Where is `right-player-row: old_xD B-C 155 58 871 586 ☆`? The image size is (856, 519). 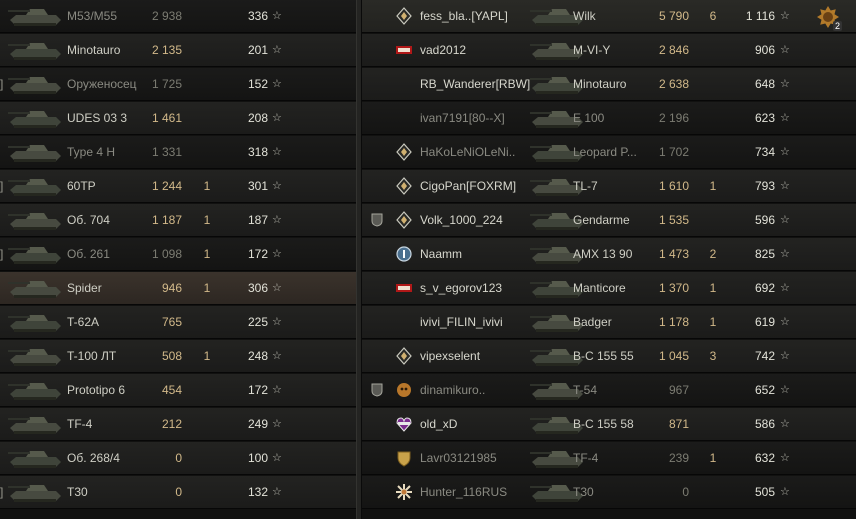
right-player-row: old_xD B-C 155 58 871 586 ☆ is located at coordinates (609, 424).